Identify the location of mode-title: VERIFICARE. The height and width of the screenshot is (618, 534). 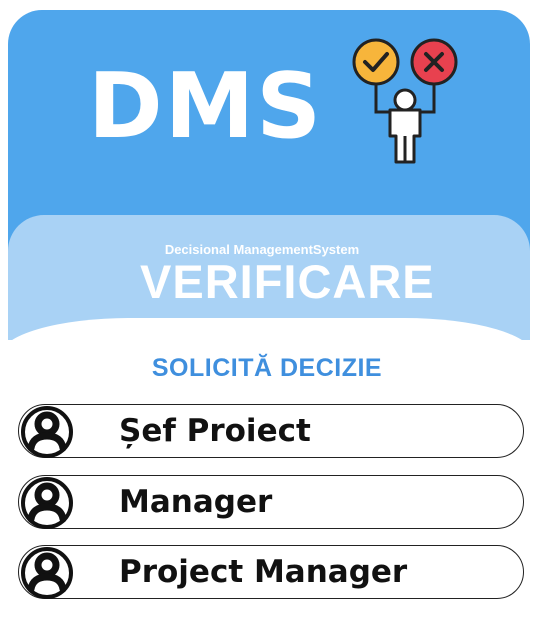
(287, 281).